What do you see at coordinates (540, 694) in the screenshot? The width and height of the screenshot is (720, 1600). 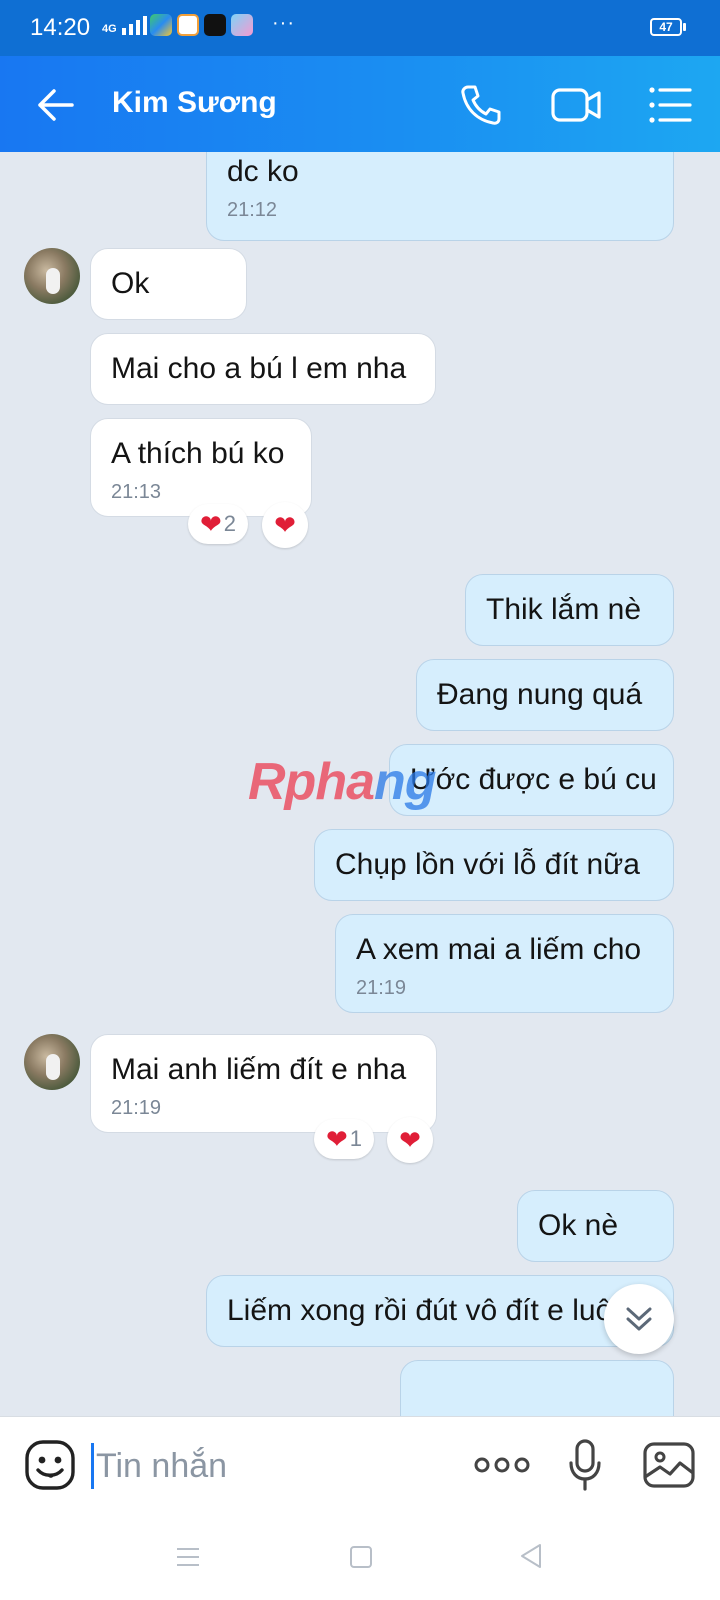 I see `message-text: Đang nung quá` at bounding box center [540, 694].